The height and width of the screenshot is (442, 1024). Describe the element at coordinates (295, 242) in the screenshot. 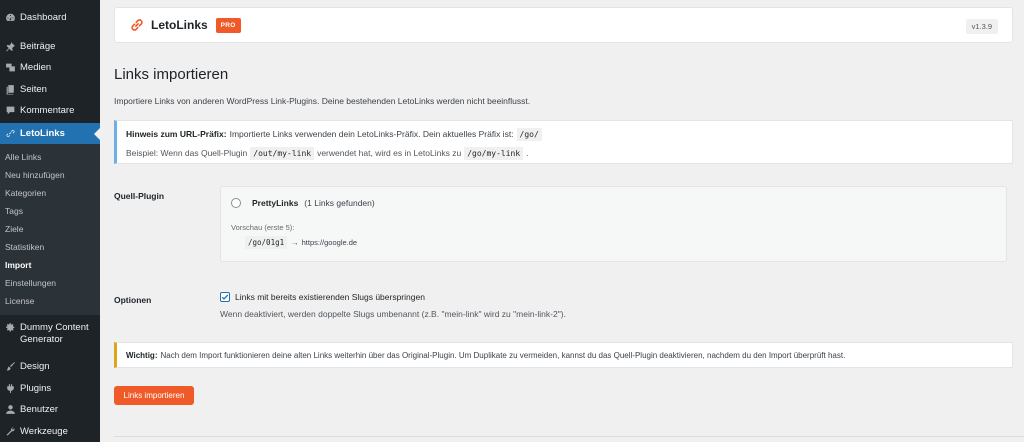

I see `arrow-icon: →` at that location.